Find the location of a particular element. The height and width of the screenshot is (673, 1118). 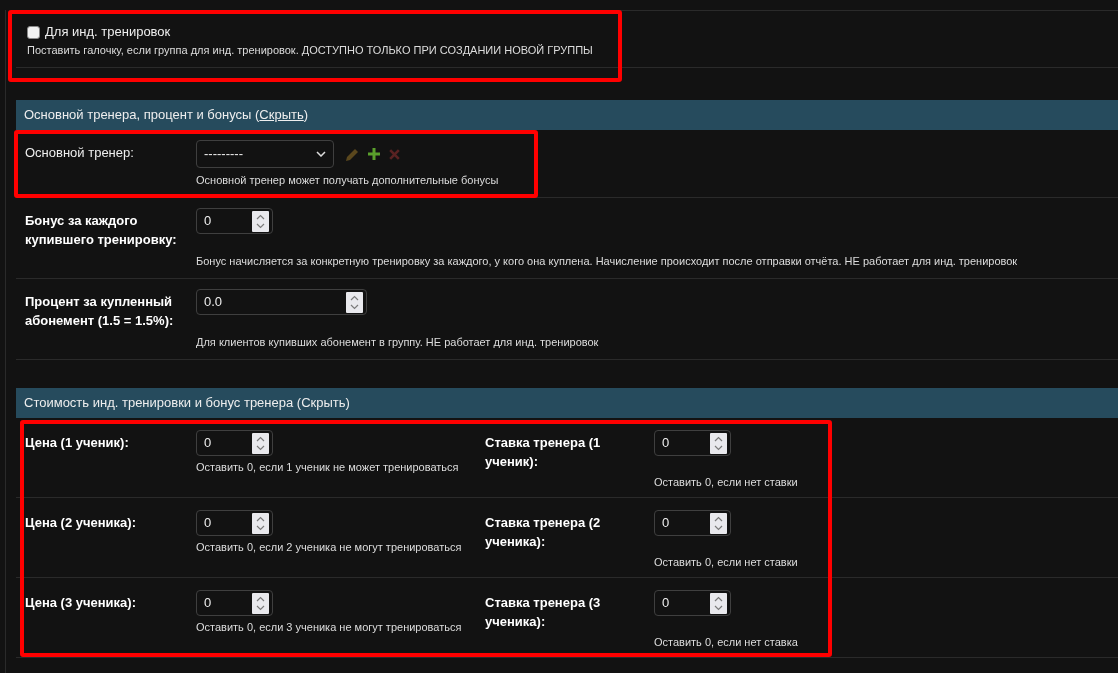

plus-icon is located at coordinates (374, 154).